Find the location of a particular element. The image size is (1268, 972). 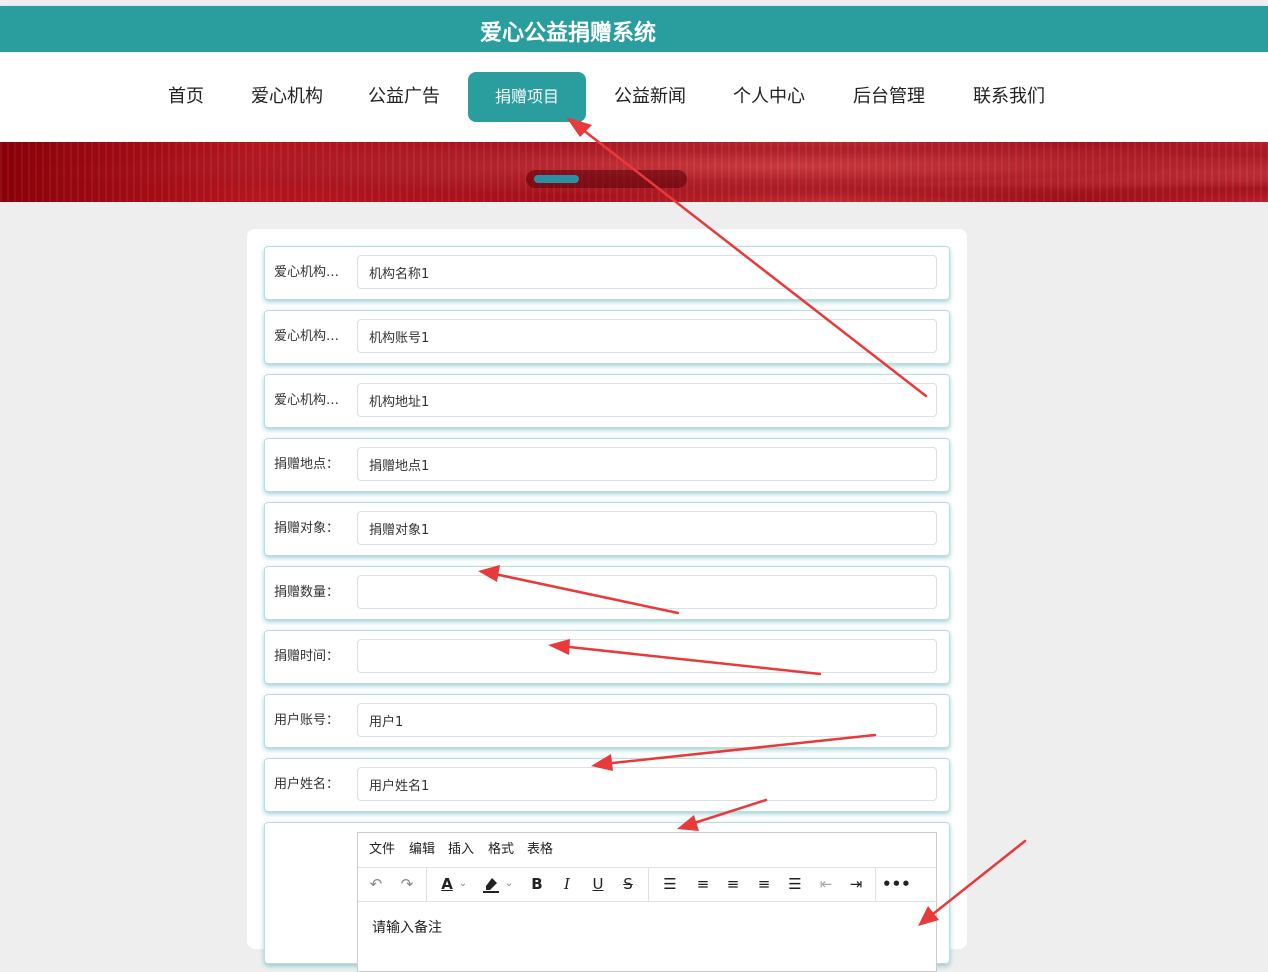

nav-personal-center: 个人中心 is located at coordinates (769, 97).